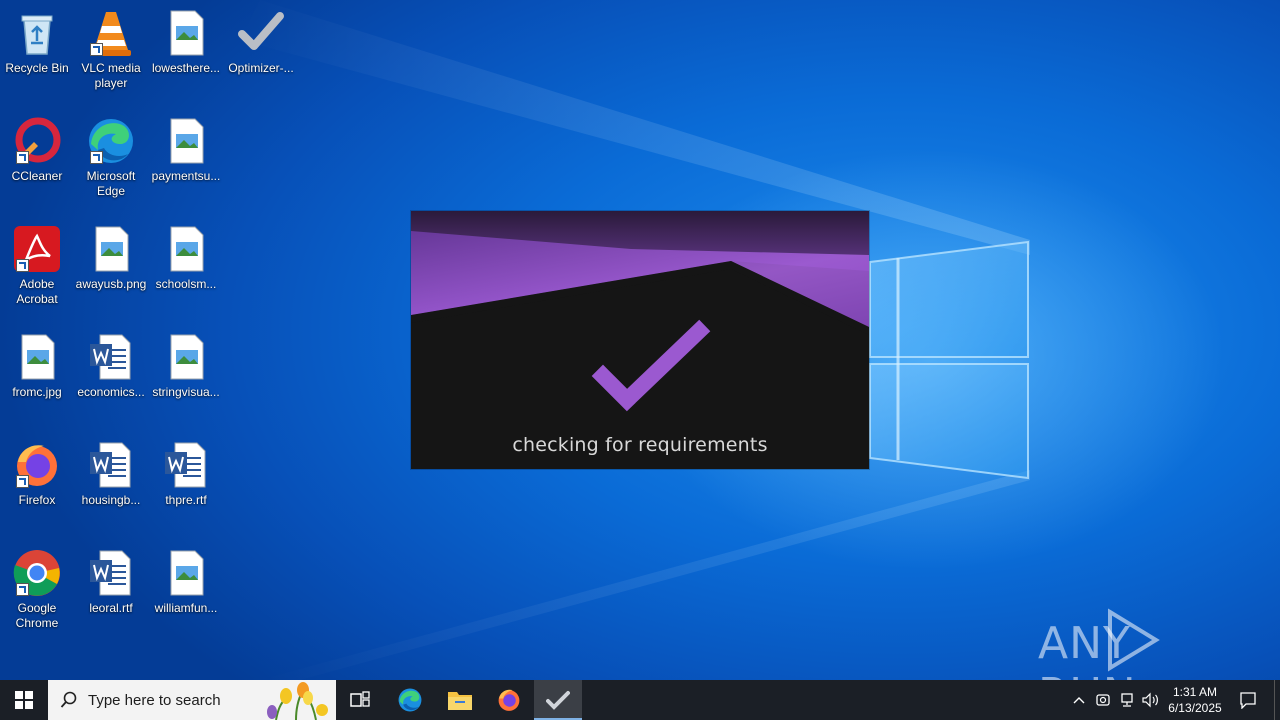 Image resolution: width=1280 pixels, height=720 pixels. I want to click on taskbar-file-explorer-button, so click(460, 700).